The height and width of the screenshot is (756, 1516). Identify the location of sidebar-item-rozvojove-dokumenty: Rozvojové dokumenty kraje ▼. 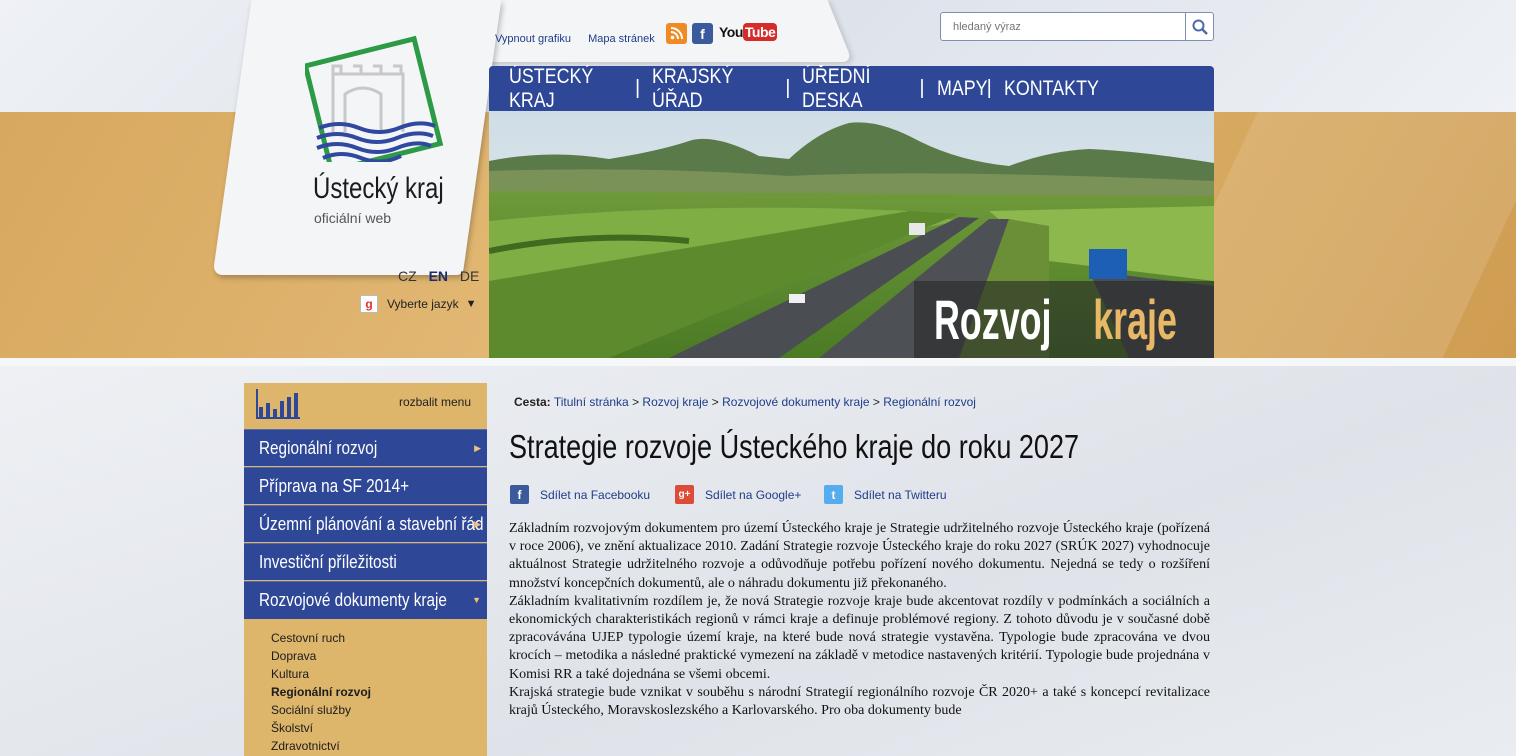
(365, 600).